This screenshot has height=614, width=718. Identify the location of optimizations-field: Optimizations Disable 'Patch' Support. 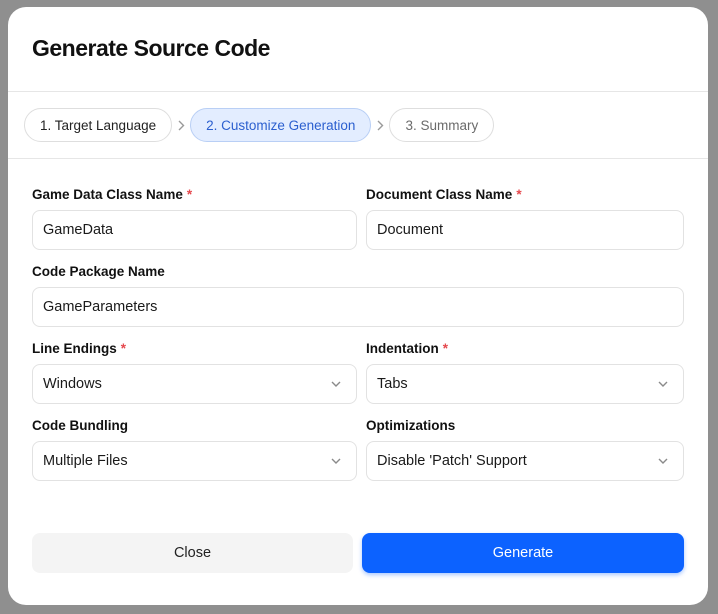
(525, 449).